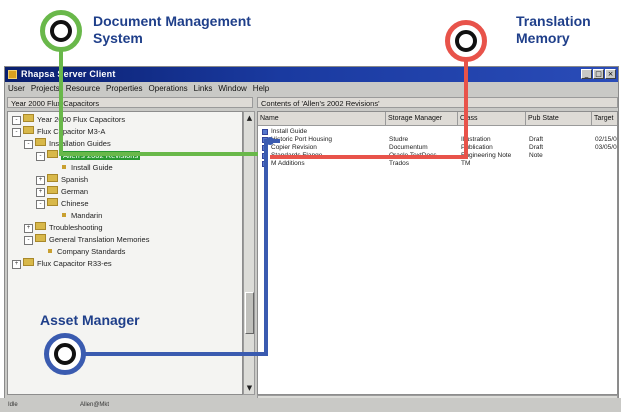 This screenshot has height=412, width=621. I want to click on asset-callout-circle-icon, so click(65, 354).